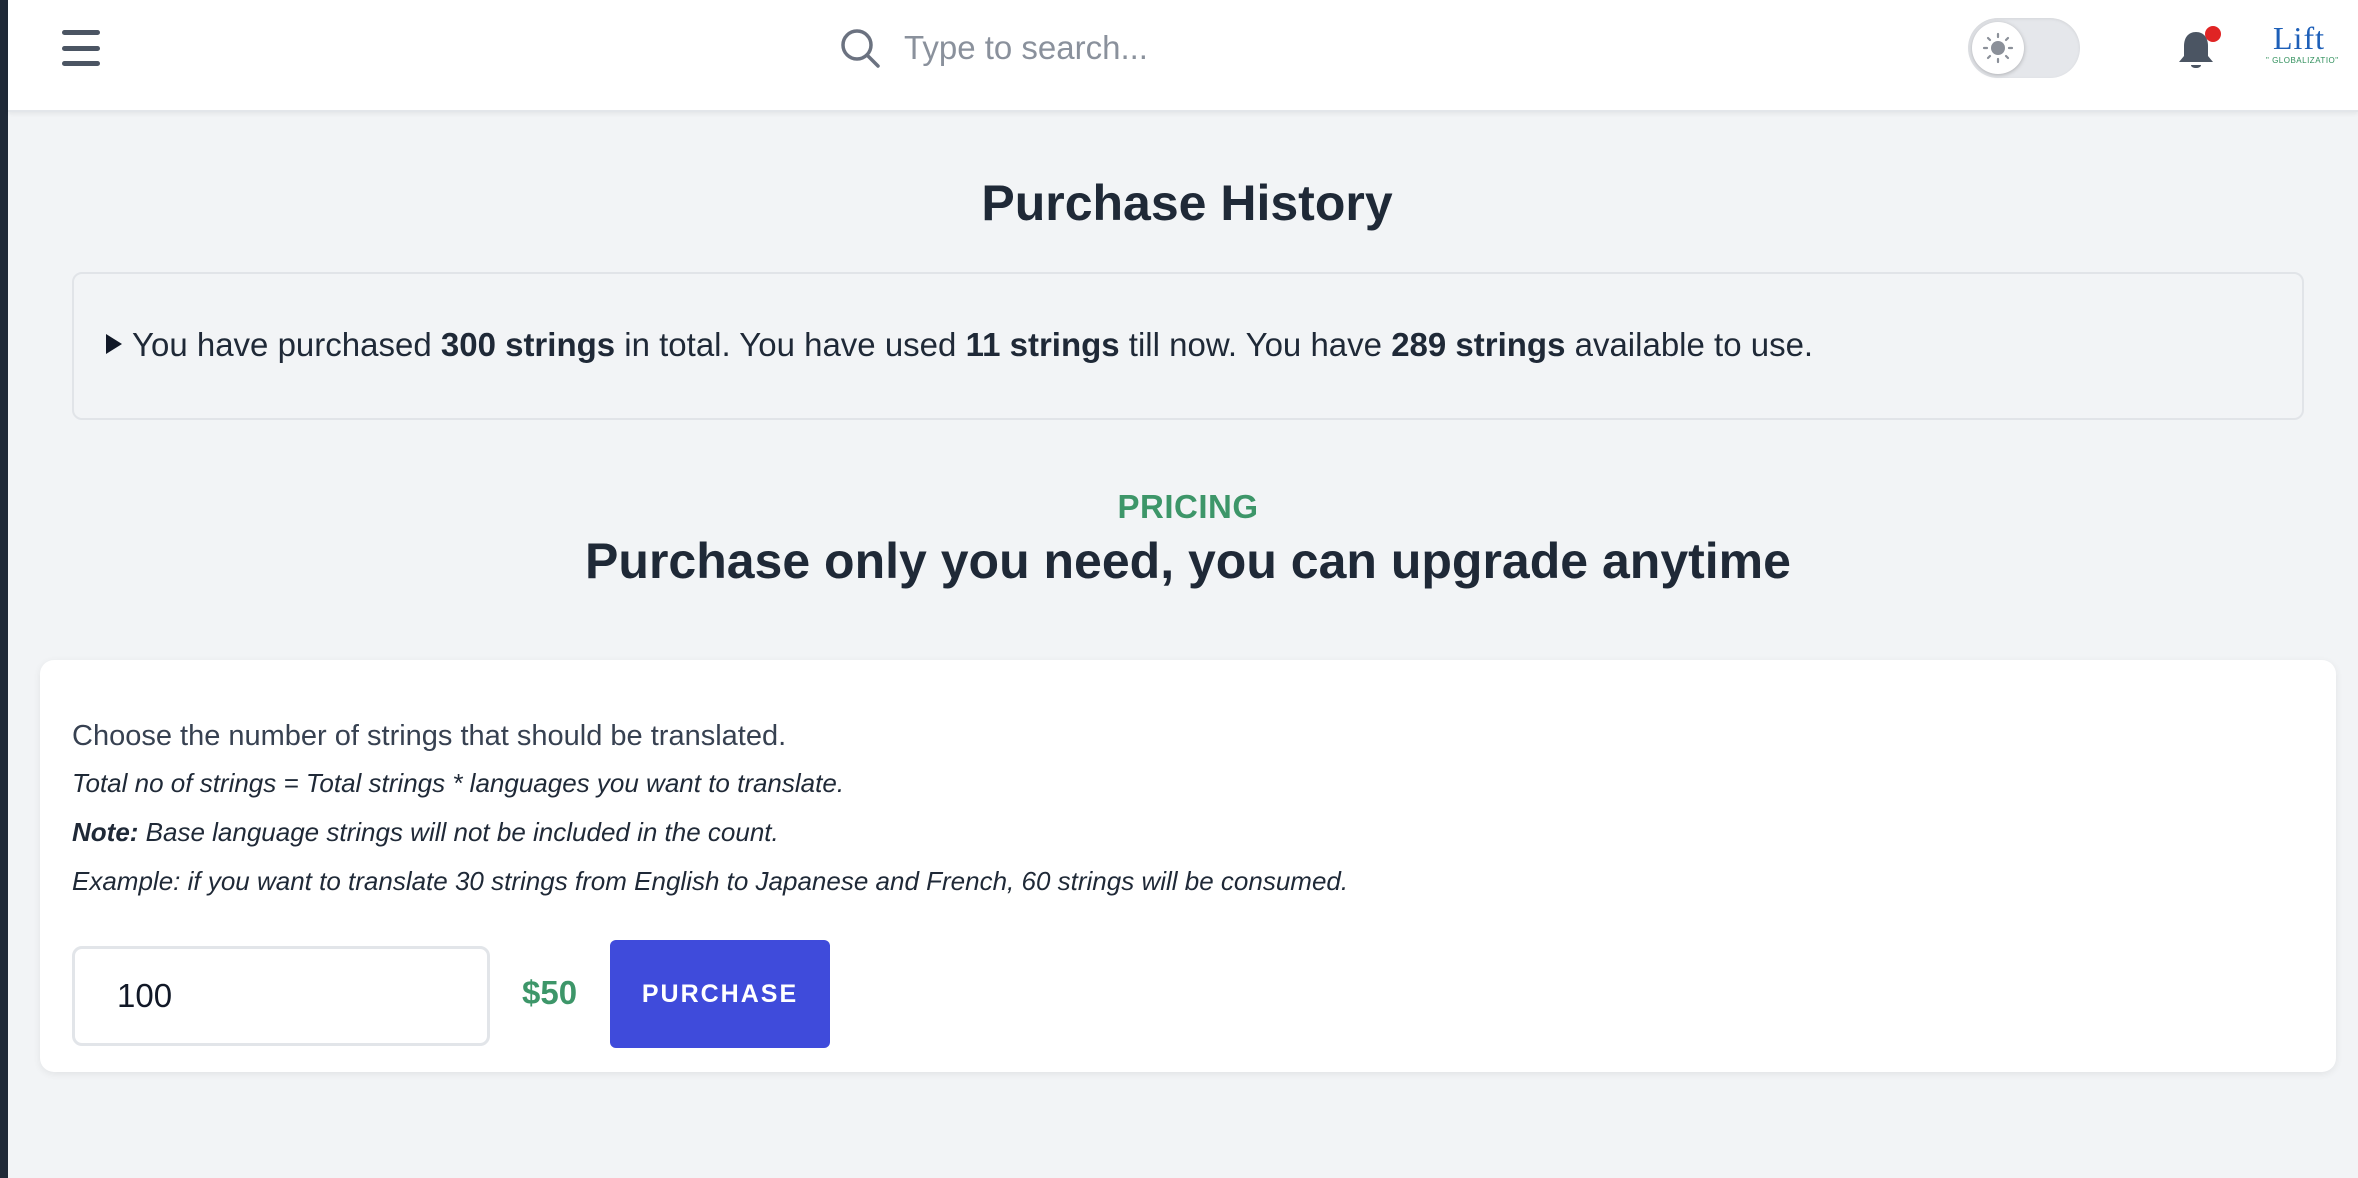  What do you see at coordinates (1184, 48) in the screenshot?
I see `search-input` at bounding box center [1184, 48].